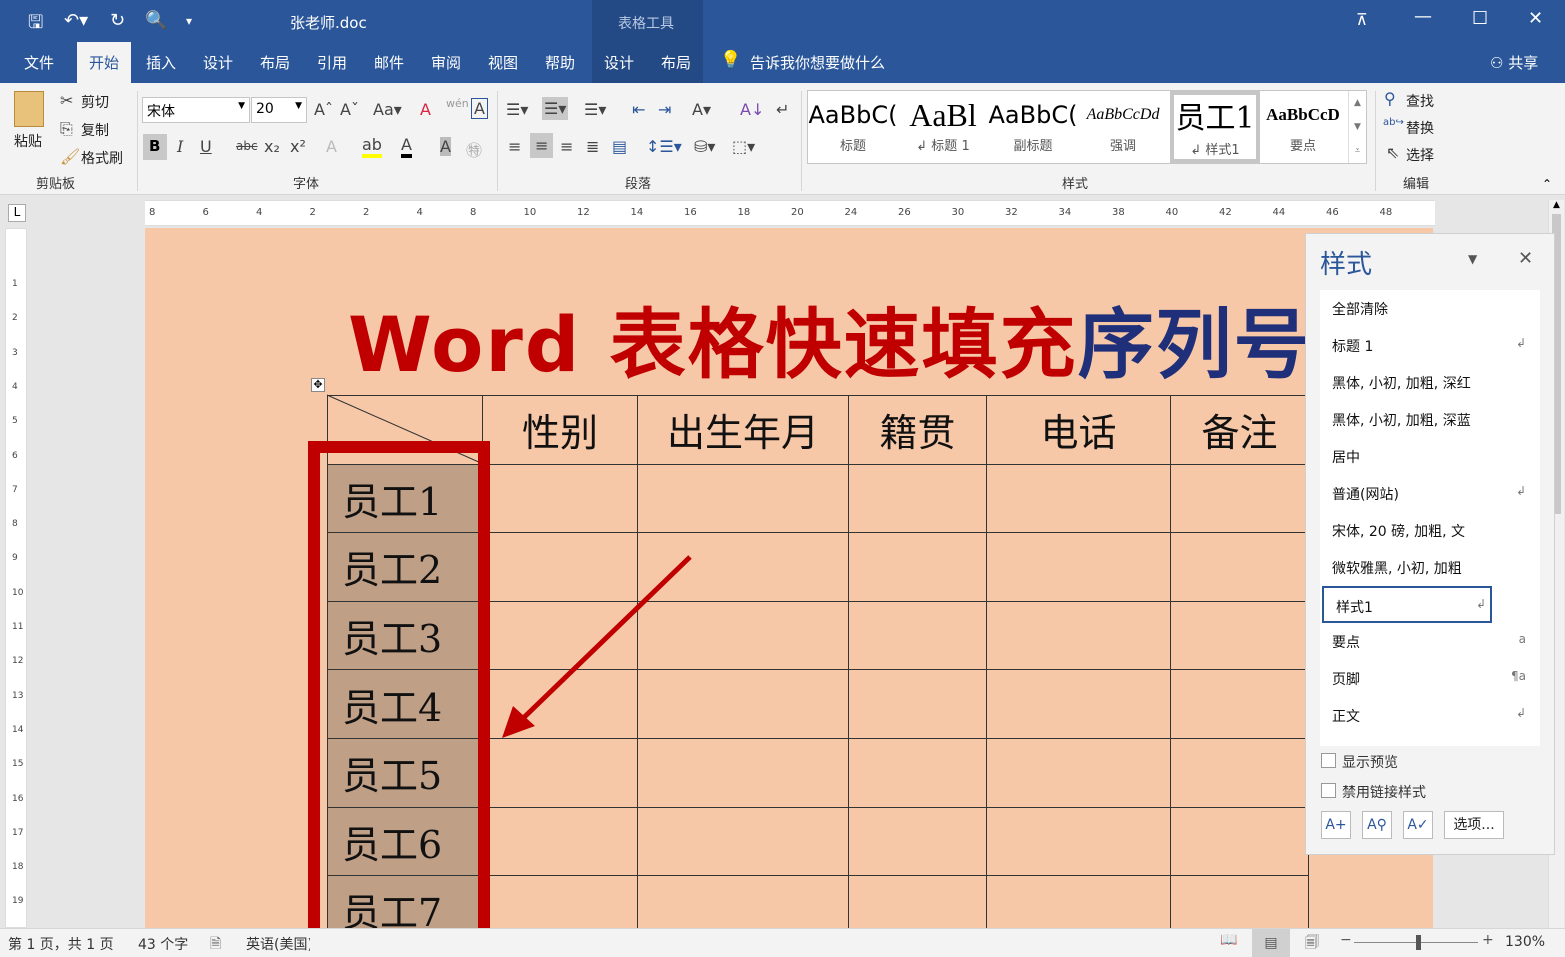  What do you see at coordinates (76, 20) in the screenshot?
I see `undo-icon: ↶▾` at bounding box center [76, 20].